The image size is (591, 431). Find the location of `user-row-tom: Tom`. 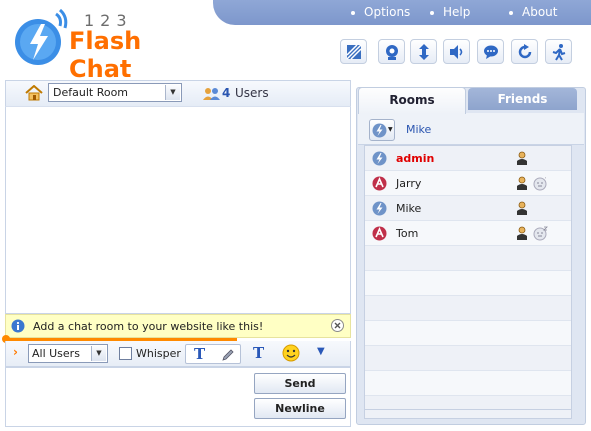

user-row-tom: Tom is located at coordinates (468, 233).